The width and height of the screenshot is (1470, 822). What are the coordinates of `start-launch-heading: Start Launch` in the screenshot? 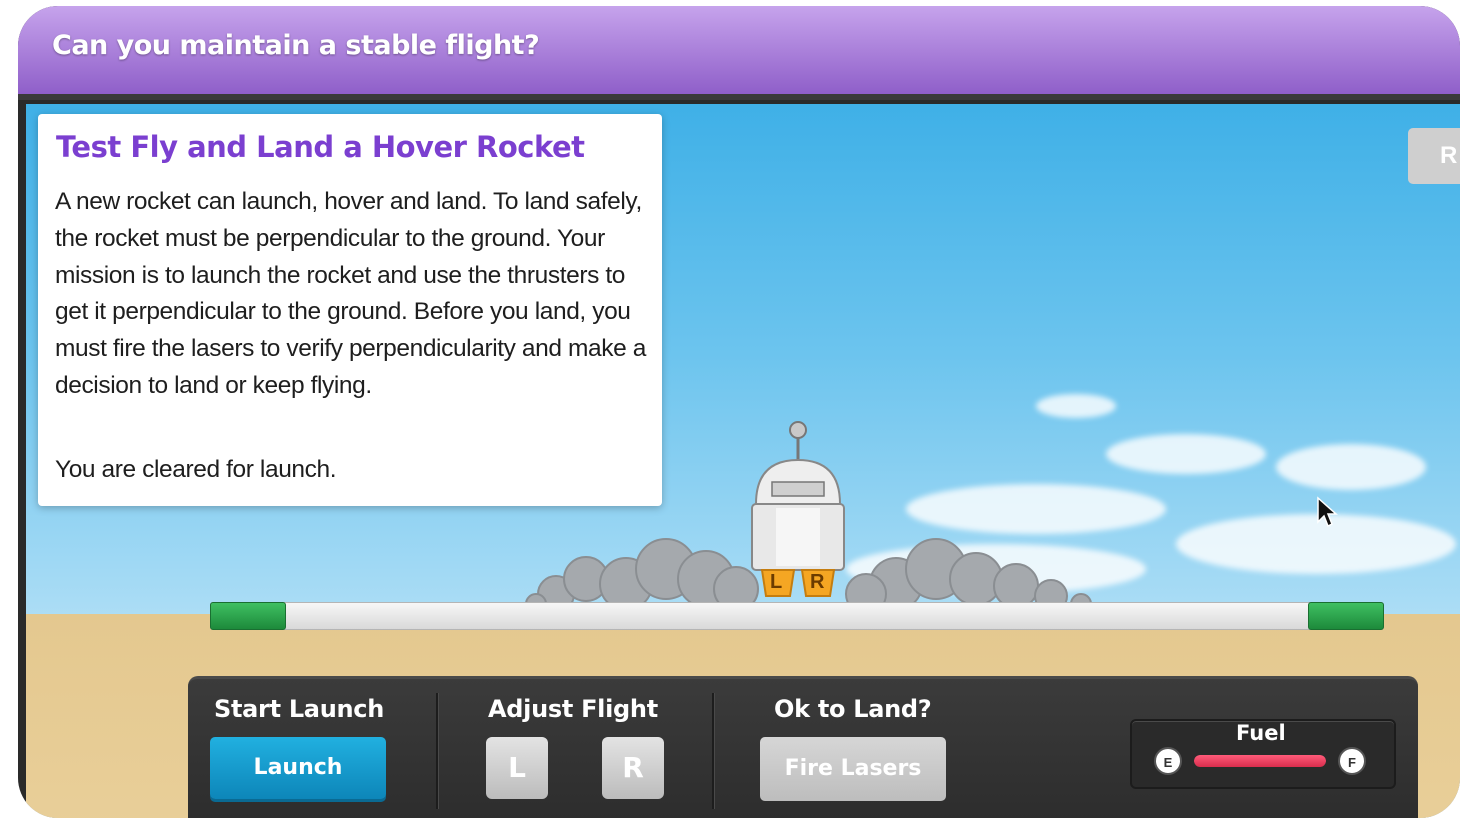 It's located at (299, 709).